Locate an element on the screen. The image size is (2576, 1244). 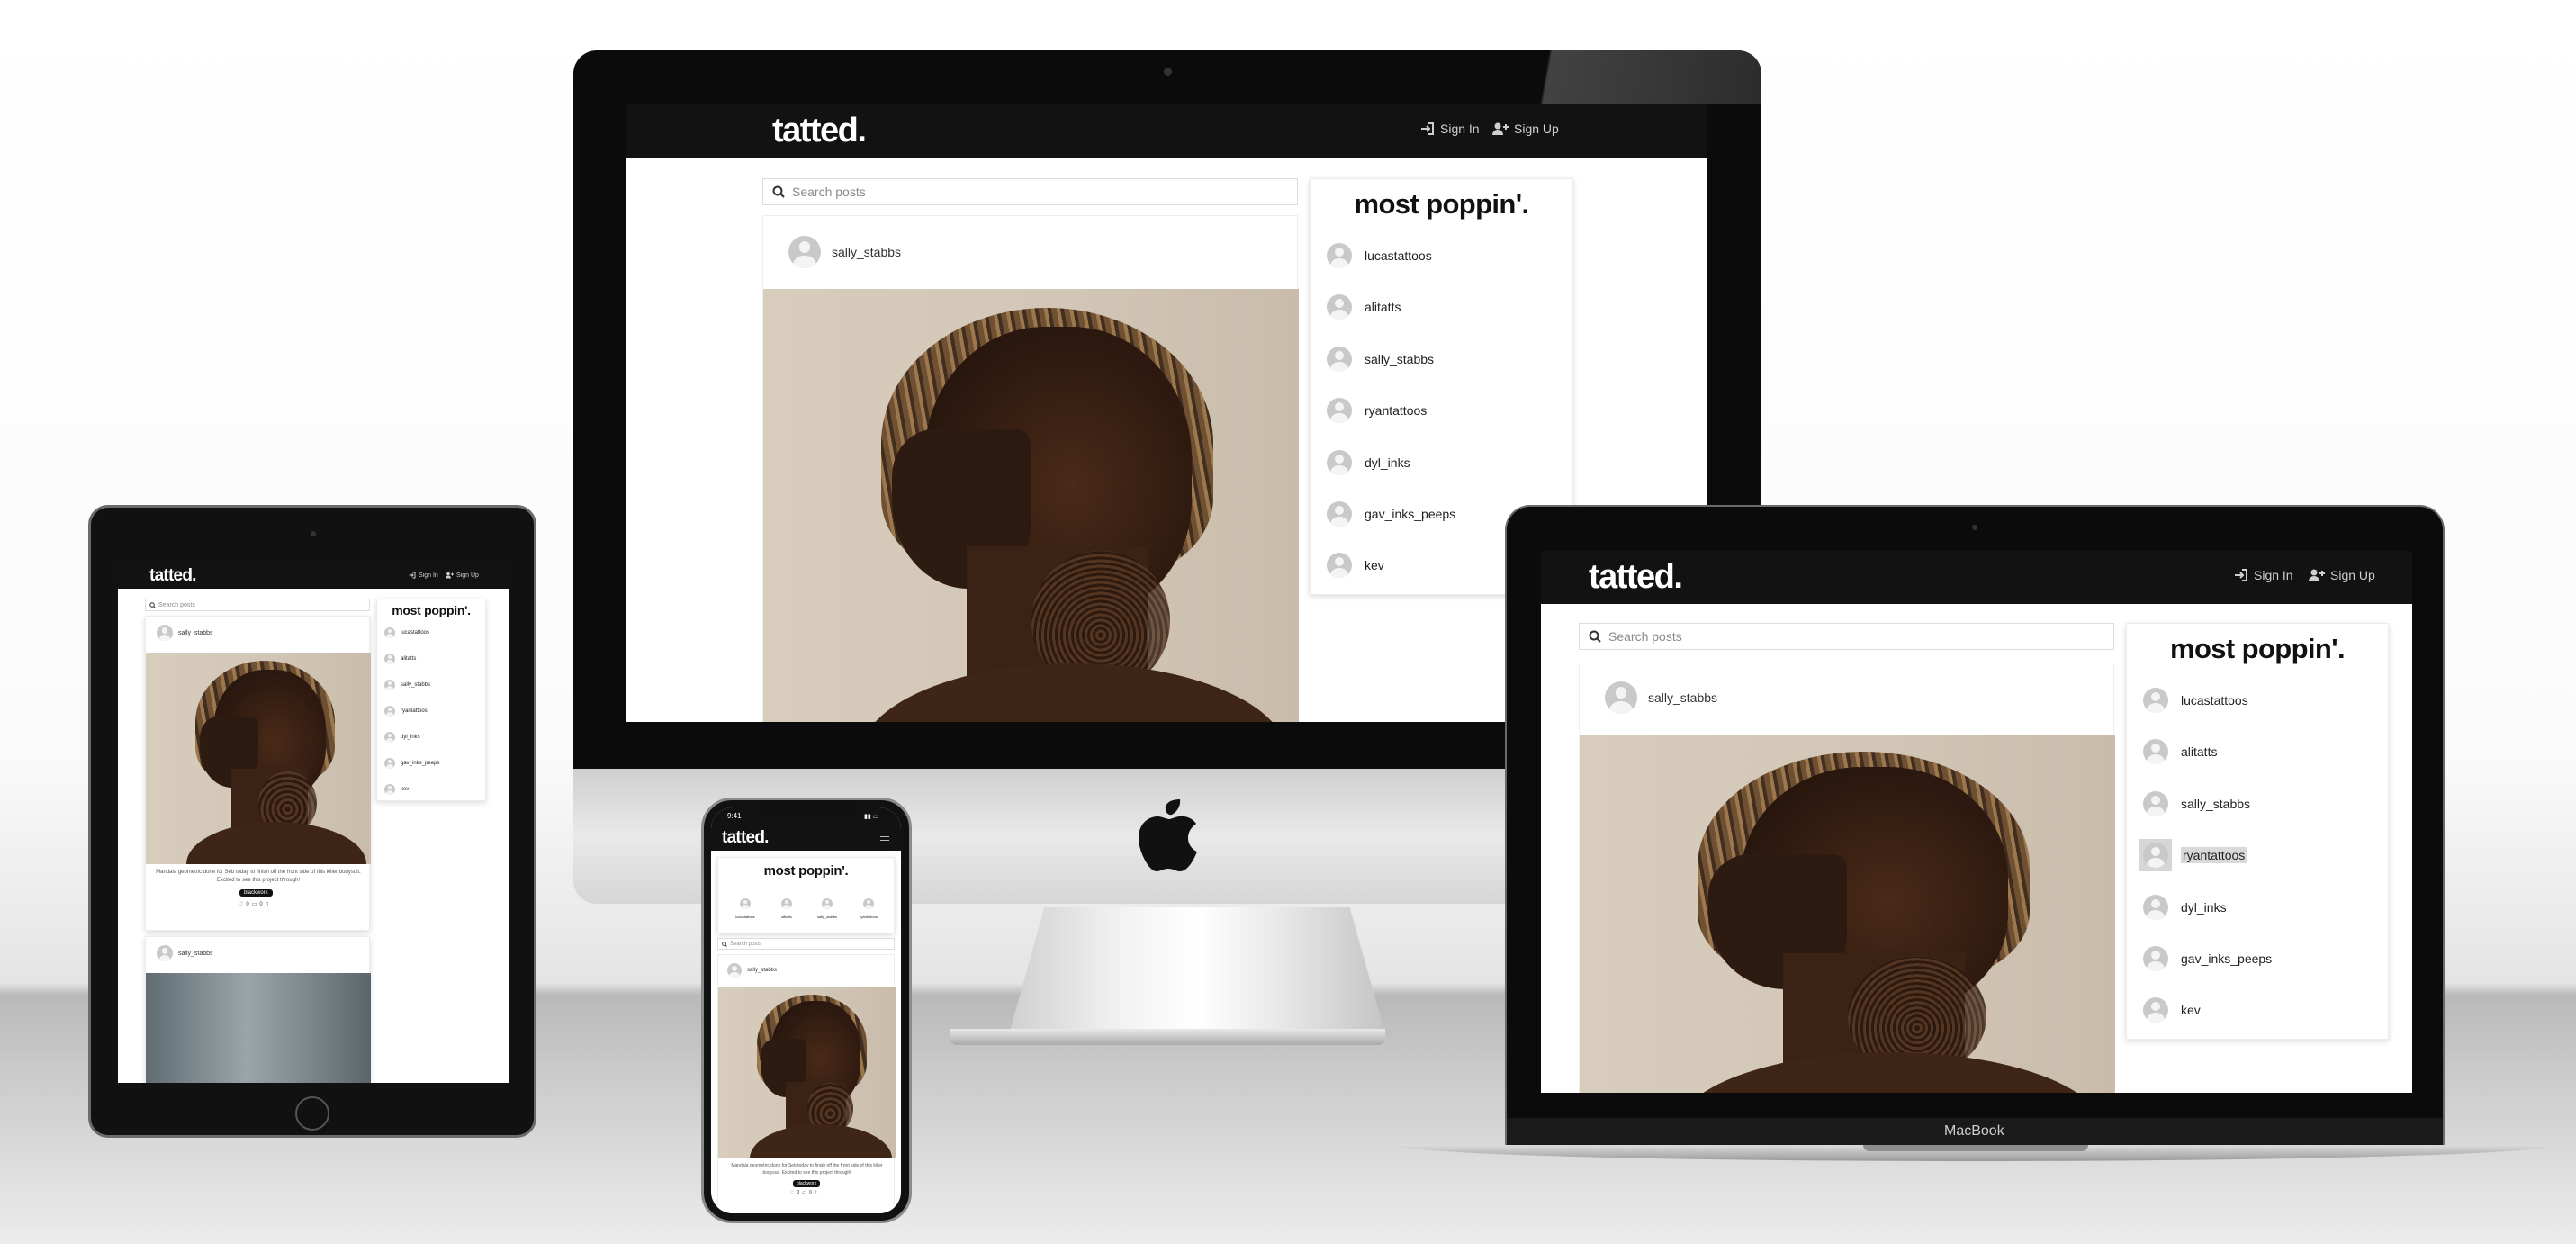
hamburger-menu-icon is located at coordinates (884, 837).